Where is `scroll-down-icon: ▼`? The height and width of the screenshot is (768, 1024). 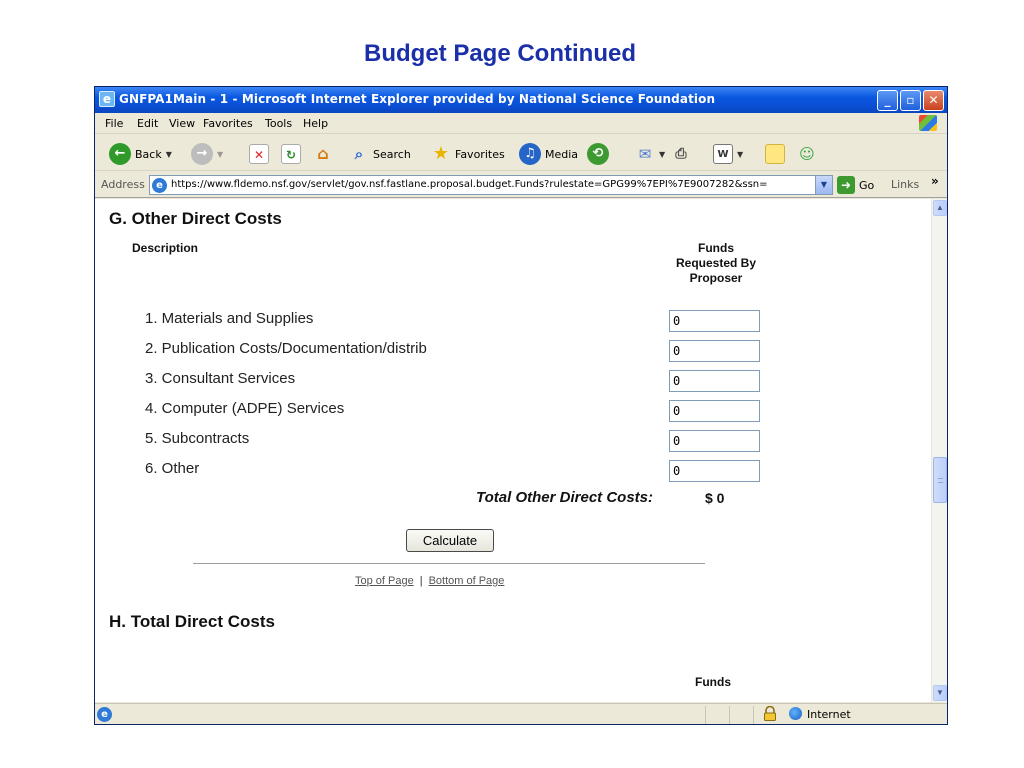
scroll-down-icon: ▼ is located at coordinates (940, 693).